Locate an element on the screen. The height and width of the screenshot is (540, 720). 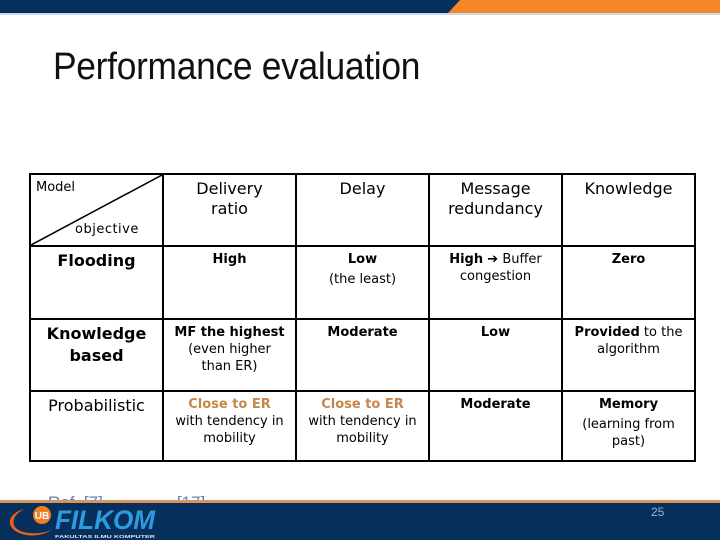
cell-note: (learning from is located at coordinates (628, 424).